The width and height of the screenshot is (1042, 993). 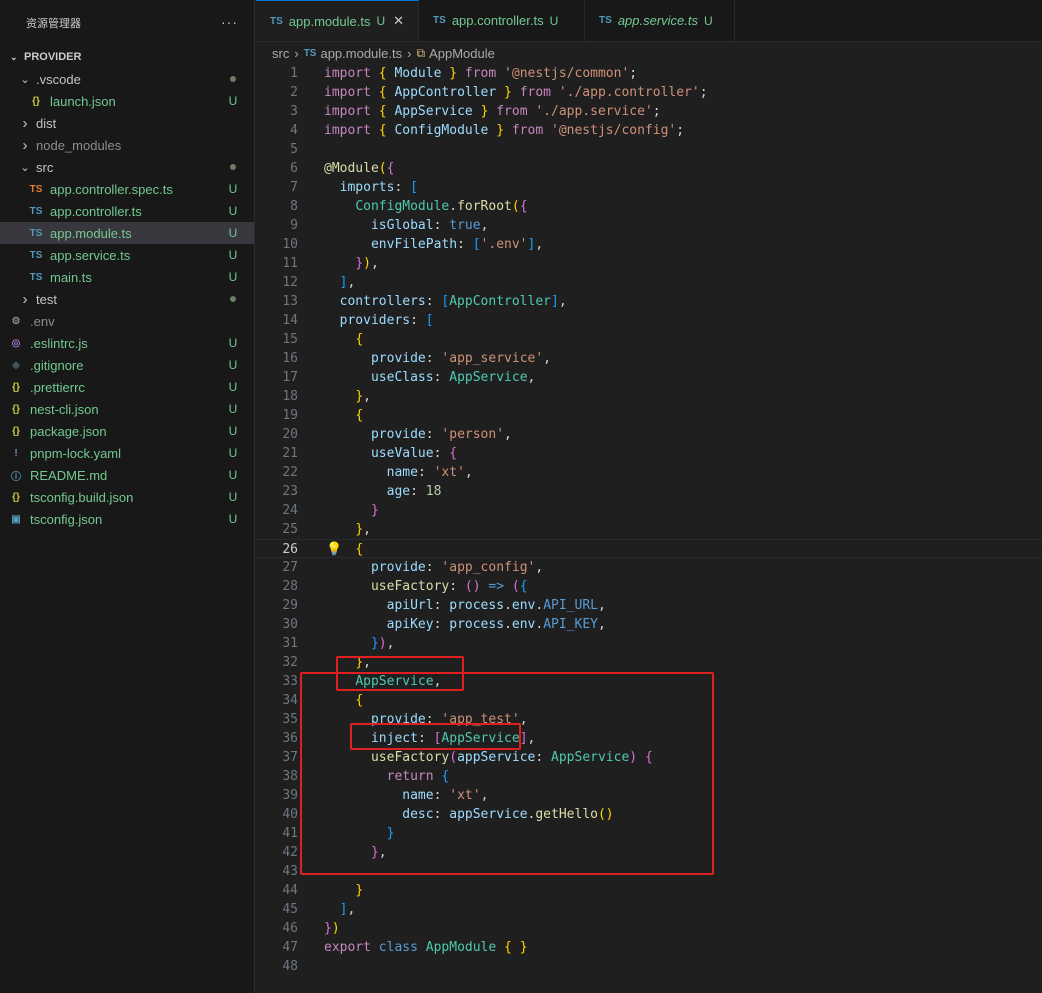 I want to click on breadcrumb-symbol: AppModule, so click(x=462, y=53).